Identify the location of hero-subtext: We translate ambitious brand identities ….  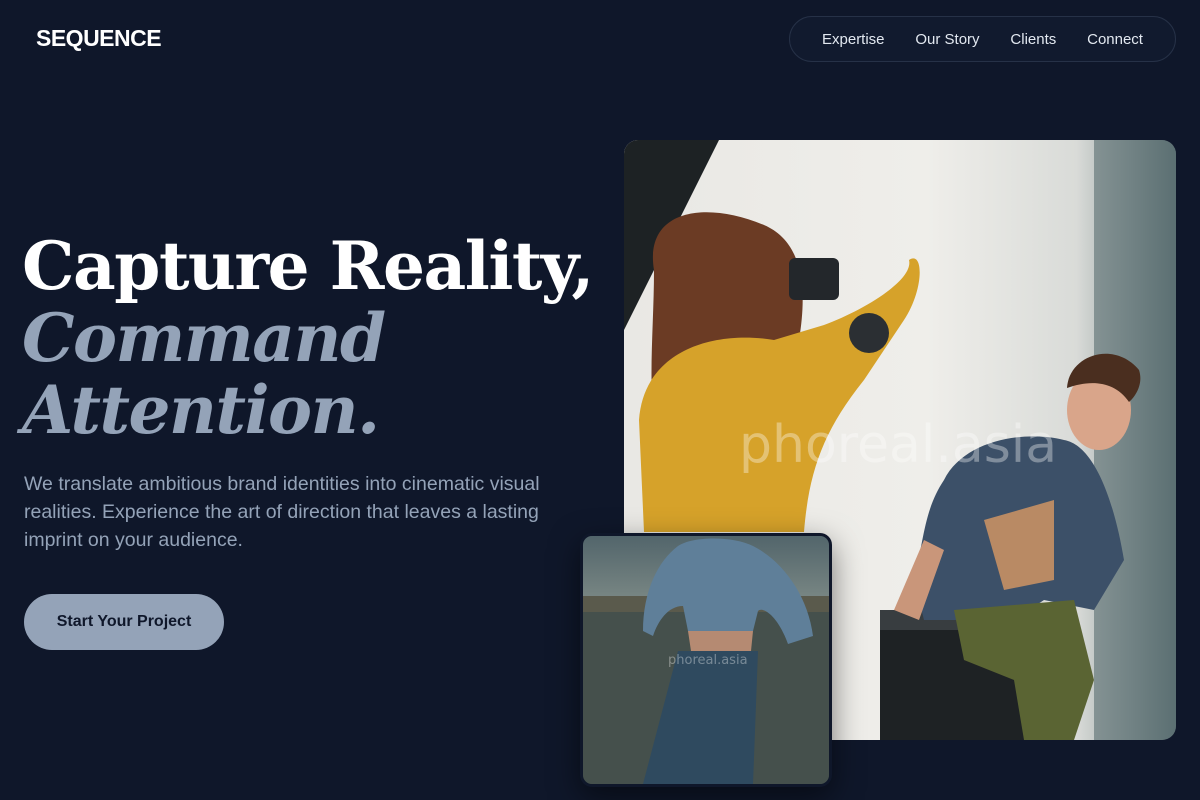
(282, 512).